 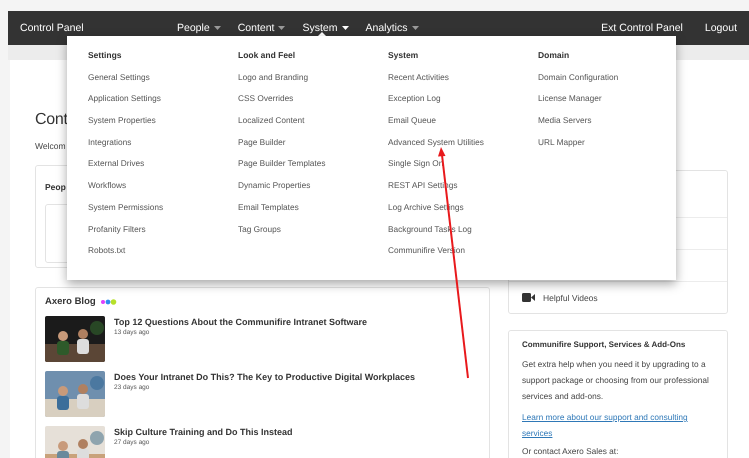 What do you see at coordinates (604, 344) in the screenshot?
I see `support-title: Communifire Support, Services & Add-Ons` at bounding box center [604, 344].